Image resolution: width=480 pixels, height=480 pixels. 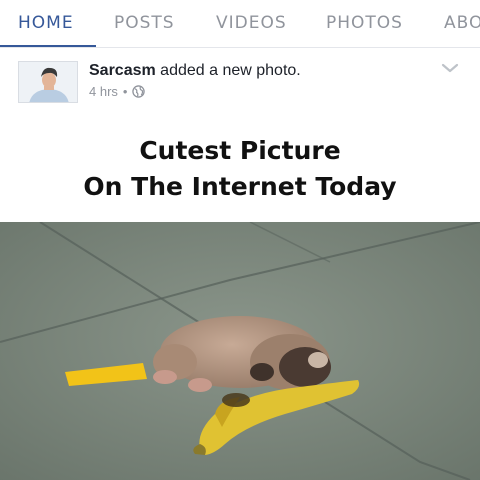 I want to click on post-headline: Sarcasm added a new photo., so click(x=195, y=71).